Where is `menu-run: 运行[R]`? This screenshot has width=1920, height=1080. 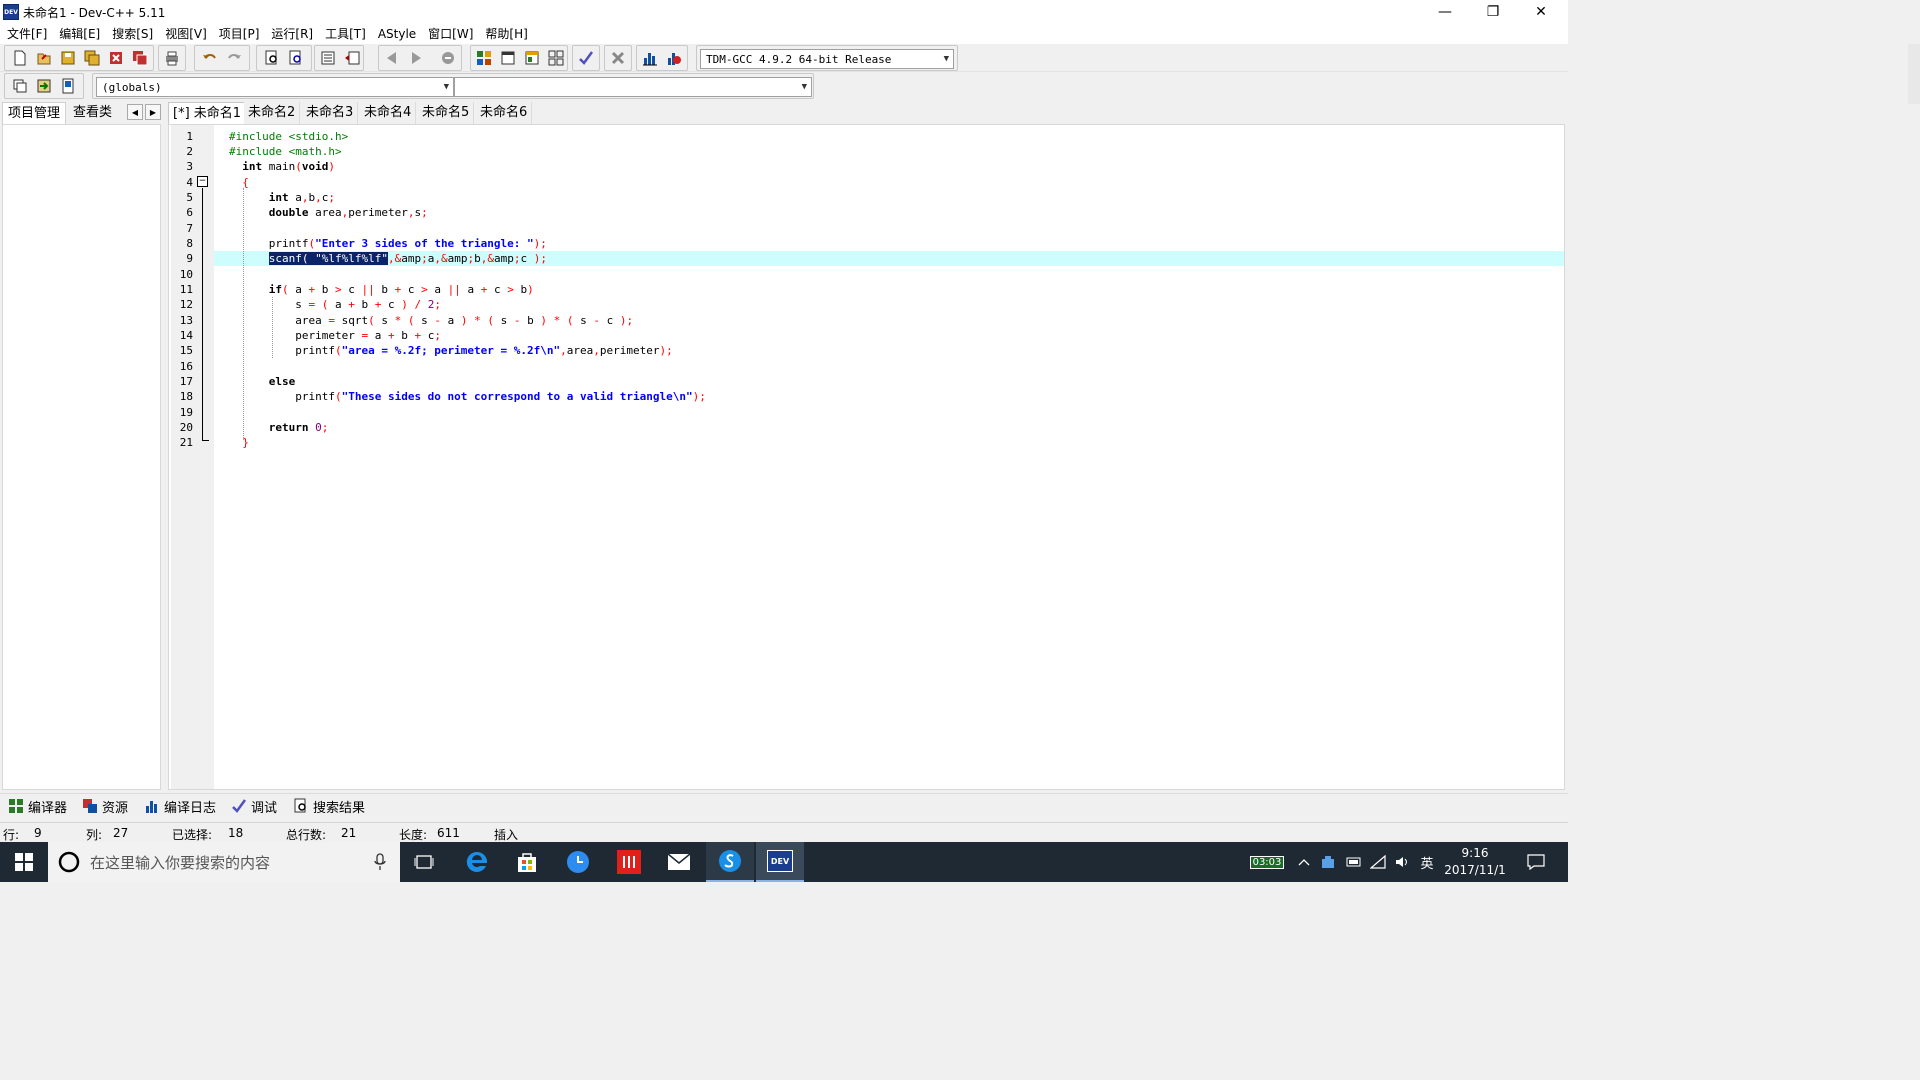 menu-run: 运行[R] is located at coordinates (293, 34).